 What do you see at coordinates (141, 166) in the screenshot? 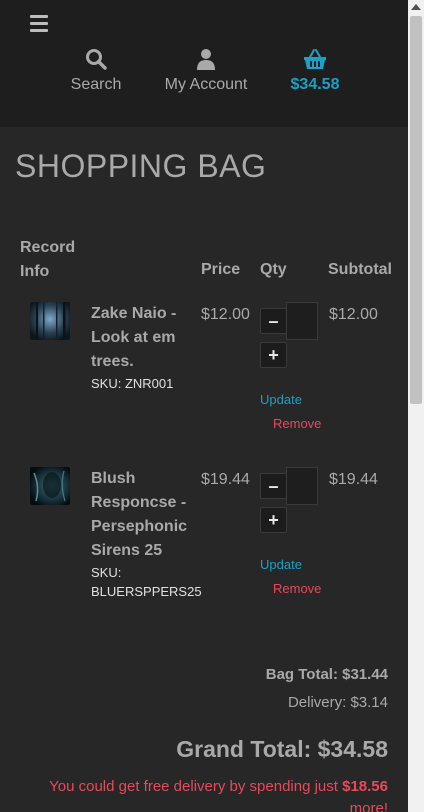
I see `page-title: SHOPPING BAG` at bounding box center [141, 166].